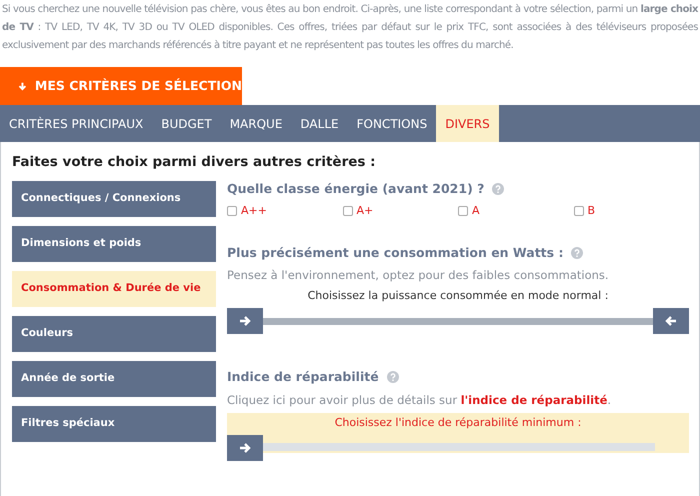  Describe the element at coordinates (194, 162) in the screenshot. I see `panel-title: Faites votre choix parmi divers autres critères :` at that location.